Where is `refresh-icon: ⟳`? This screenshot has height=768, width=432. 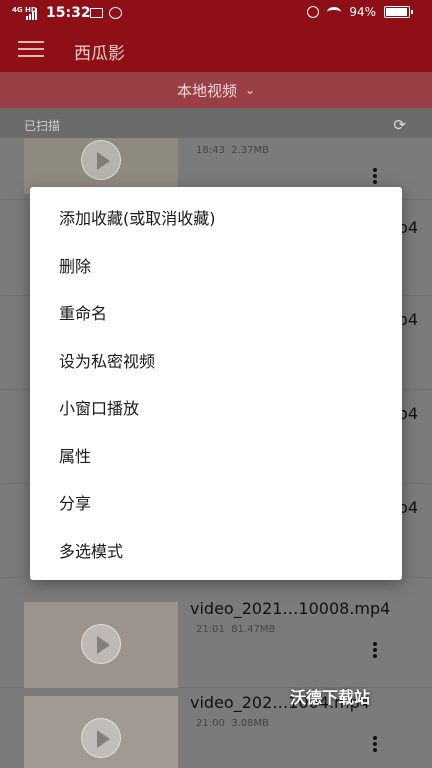
refresh-icon: ⟳ is located at coordinates (399, 125).